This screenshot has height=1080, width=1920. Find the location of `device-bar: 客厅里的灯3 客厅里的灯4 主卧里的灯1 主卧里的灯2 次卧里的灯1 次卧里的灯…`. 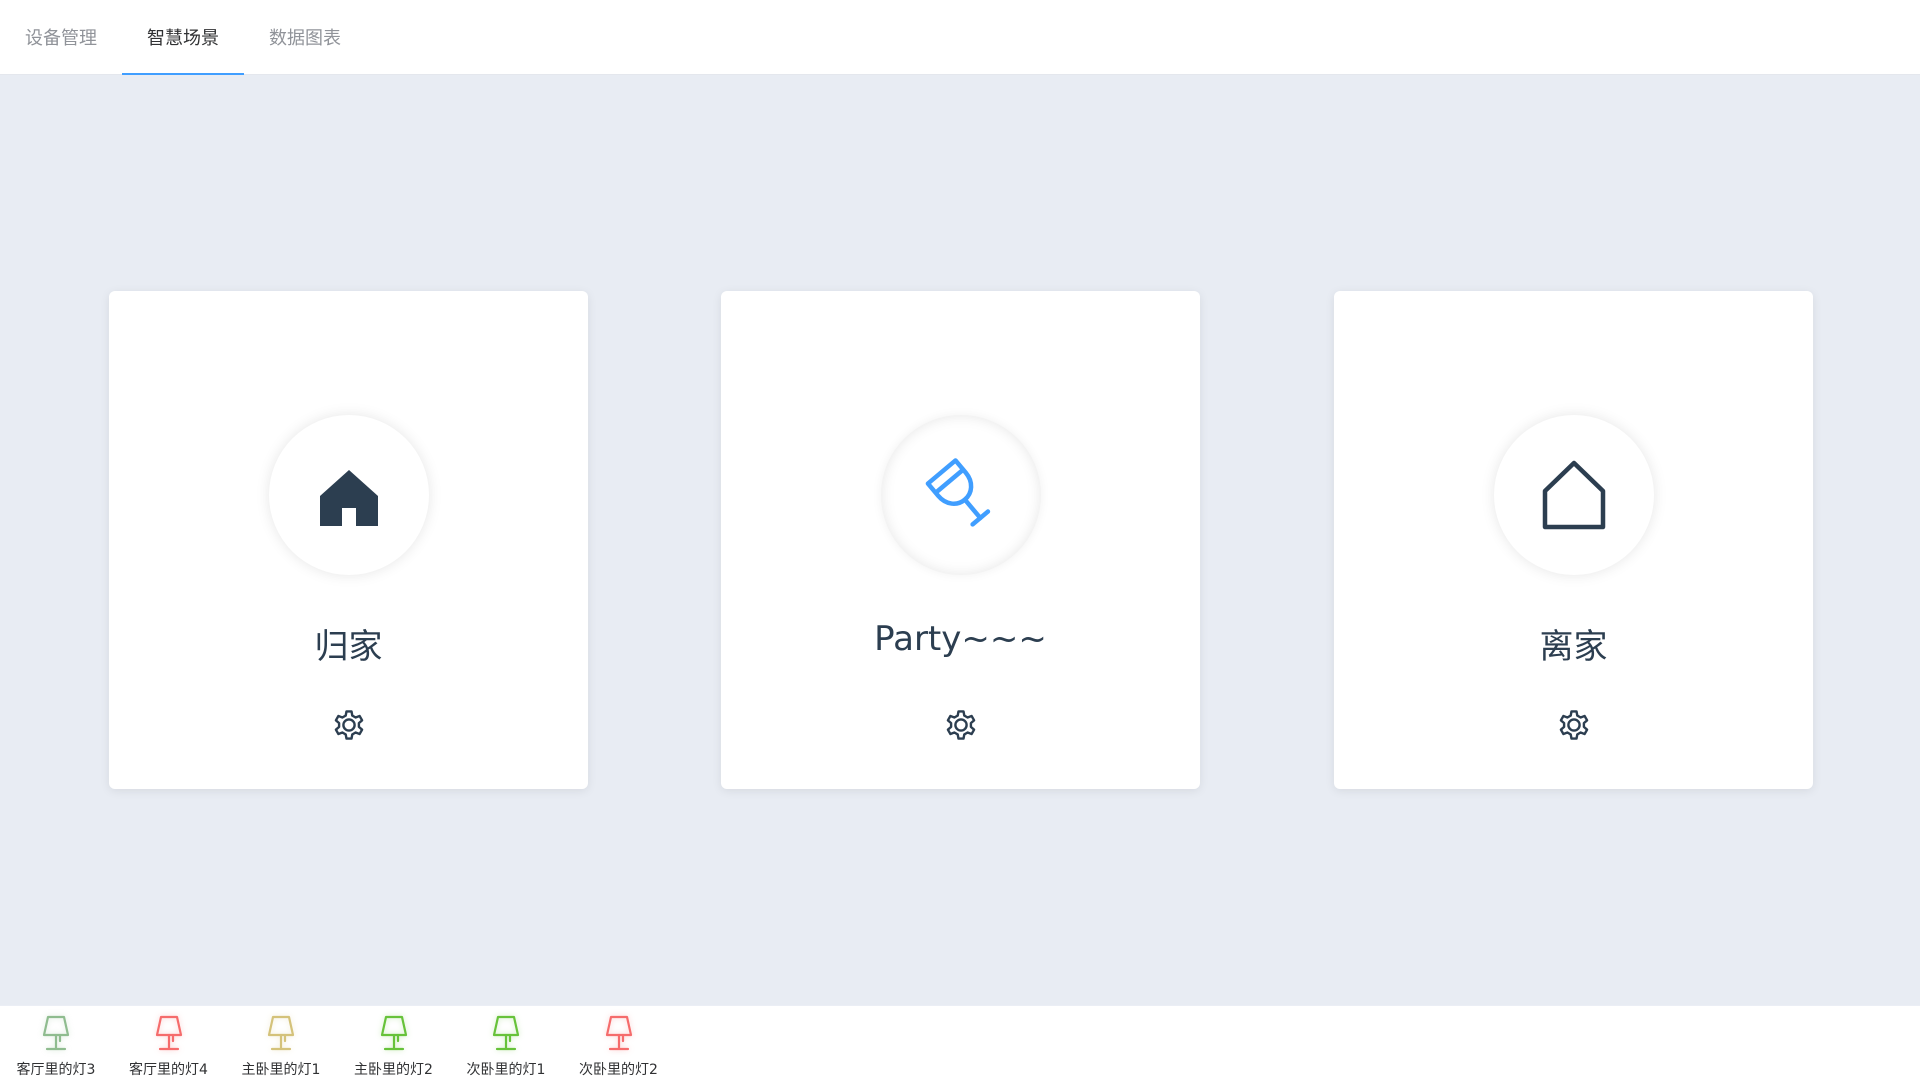

device-bar: 客厅里的灯3 客厅里的灯4 主卧里的灯1 主卧里的灯2 次卧里的灯1 次卧里的灯… is located at coordinates (960, 1042).